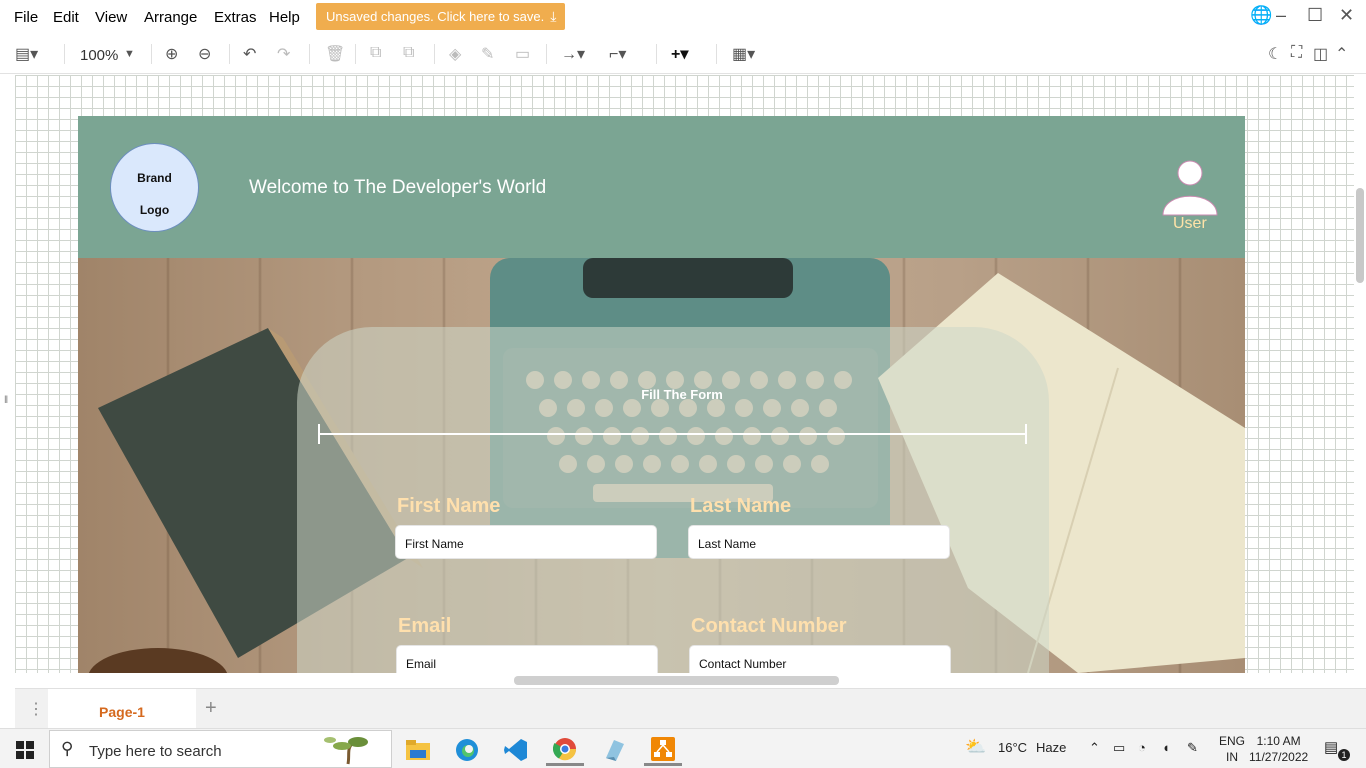 Image resolution: width=1366 pixels, height=768 pixels. What do you see at coordinates (526, 542) in the screenshot?
I see `first-name-field: First Name` at bounding box center [526, 542].